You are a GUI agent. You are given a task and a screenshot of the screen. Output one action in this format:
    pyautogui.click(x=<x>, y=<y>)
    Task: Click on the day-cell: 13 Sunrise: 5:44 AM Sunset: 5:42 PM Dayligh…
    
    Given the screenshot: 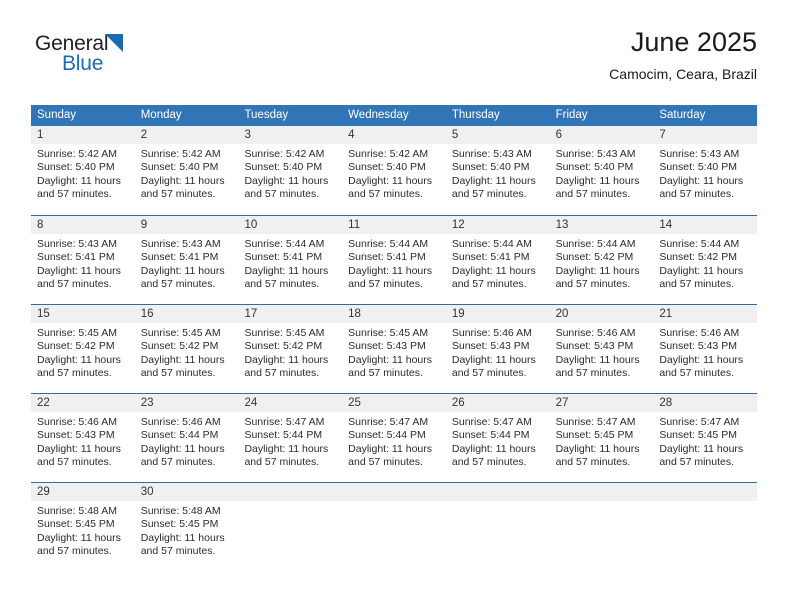 What is the action you would take?
    pyautogui.click(x=601, y=260)
    